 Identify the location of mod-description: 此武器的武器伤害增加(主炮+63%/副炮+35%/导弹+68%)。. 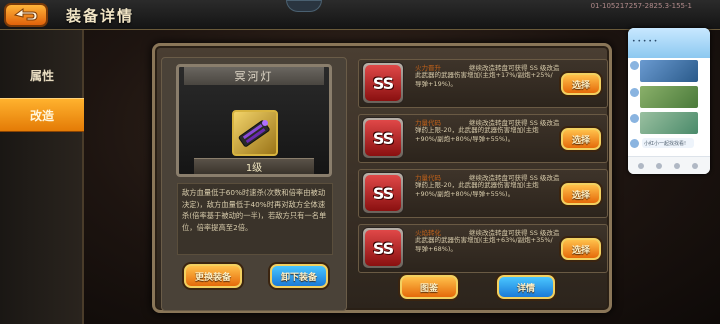
(484, 244).